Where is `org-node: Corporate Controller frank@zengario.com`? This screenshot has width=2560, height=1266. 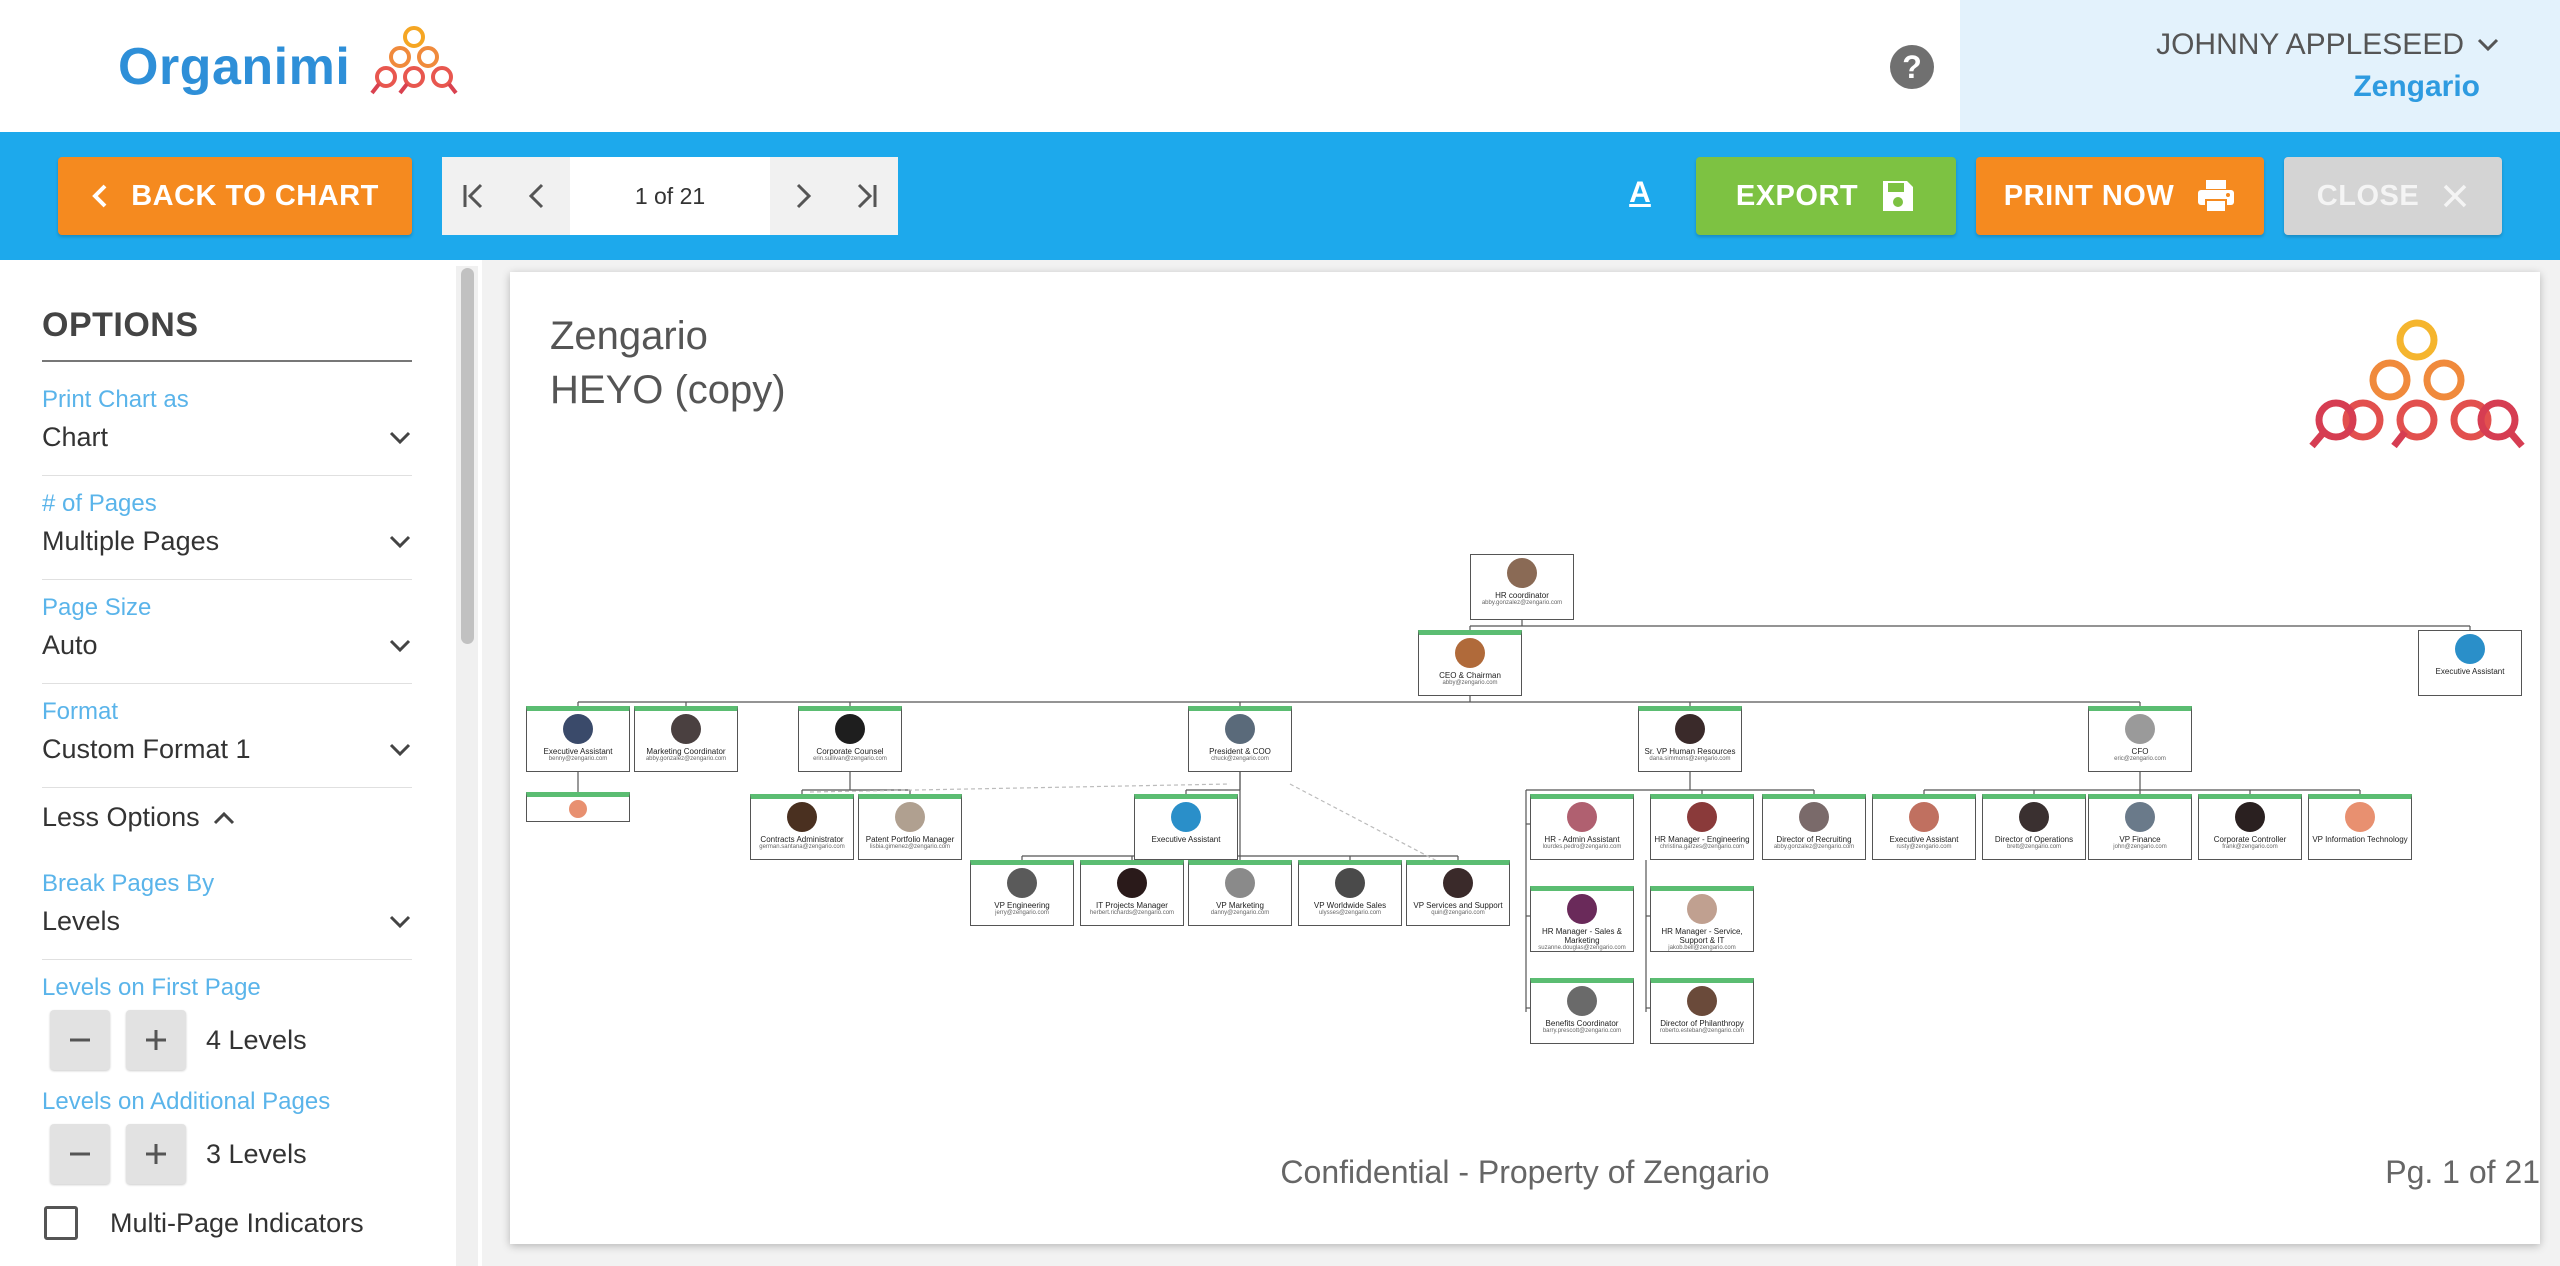
org-node: Corporate Controller frank@zengario.com is located at coordinates (2250, 827).